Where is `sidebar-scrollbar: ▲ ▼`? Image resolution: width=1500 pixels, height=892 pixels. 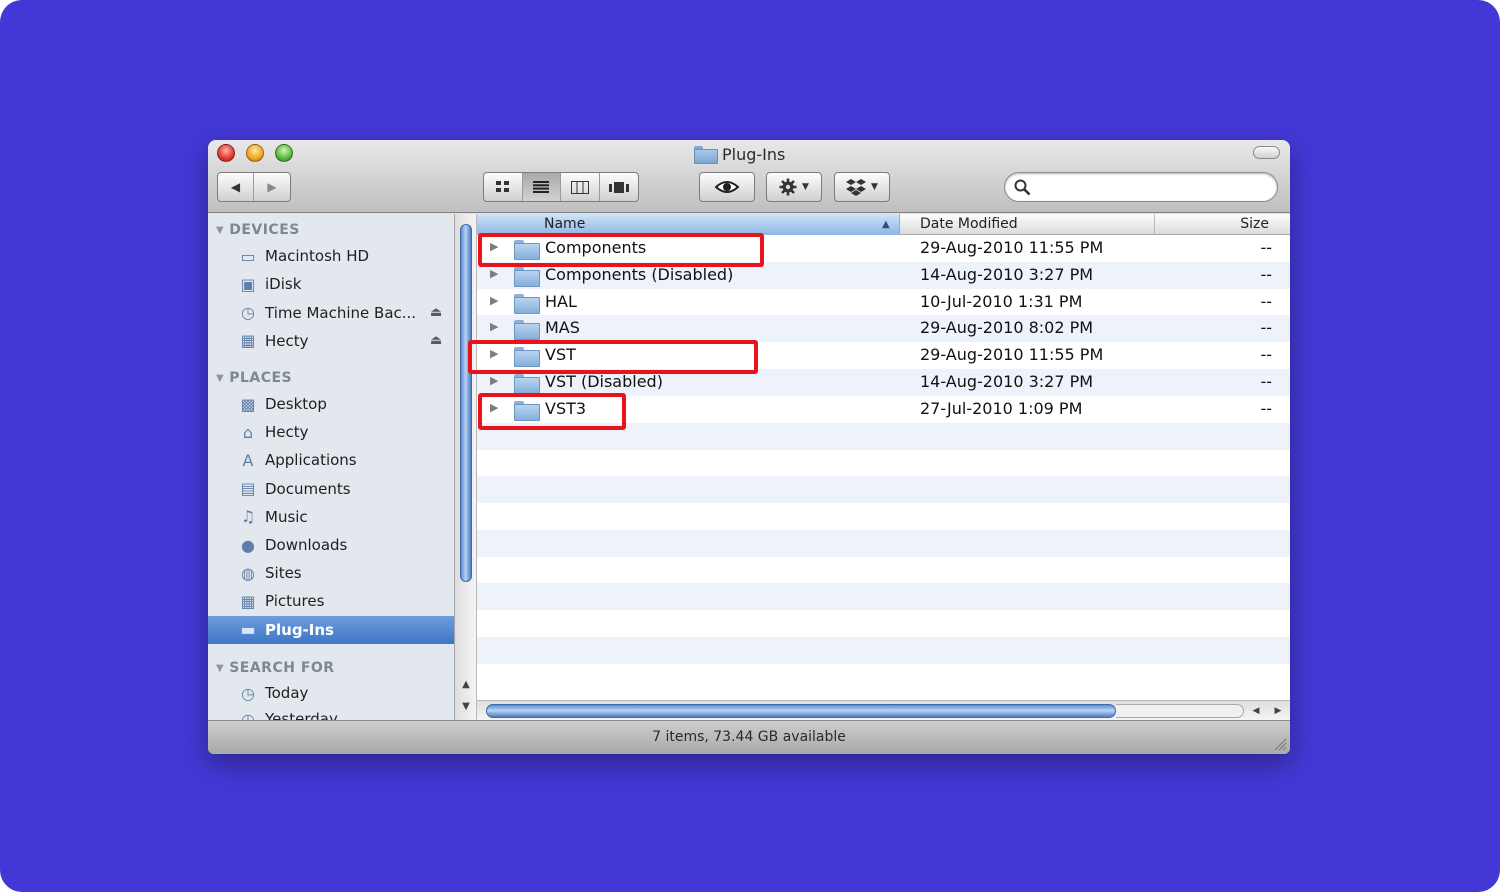 sidebar-scrollbar: ▲ ▼ is located at coordinates (466, 467).